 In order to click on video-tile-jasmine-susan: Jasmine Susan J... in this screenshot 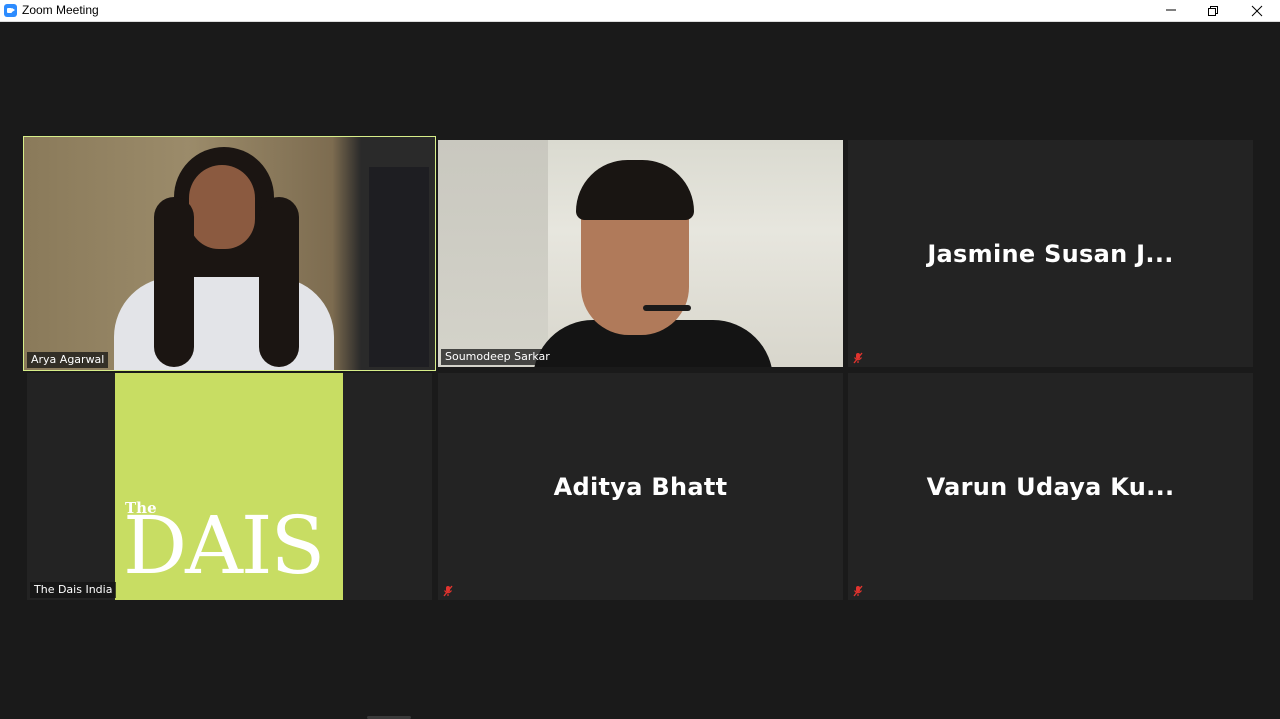, I will do `click(1050, 253)`.